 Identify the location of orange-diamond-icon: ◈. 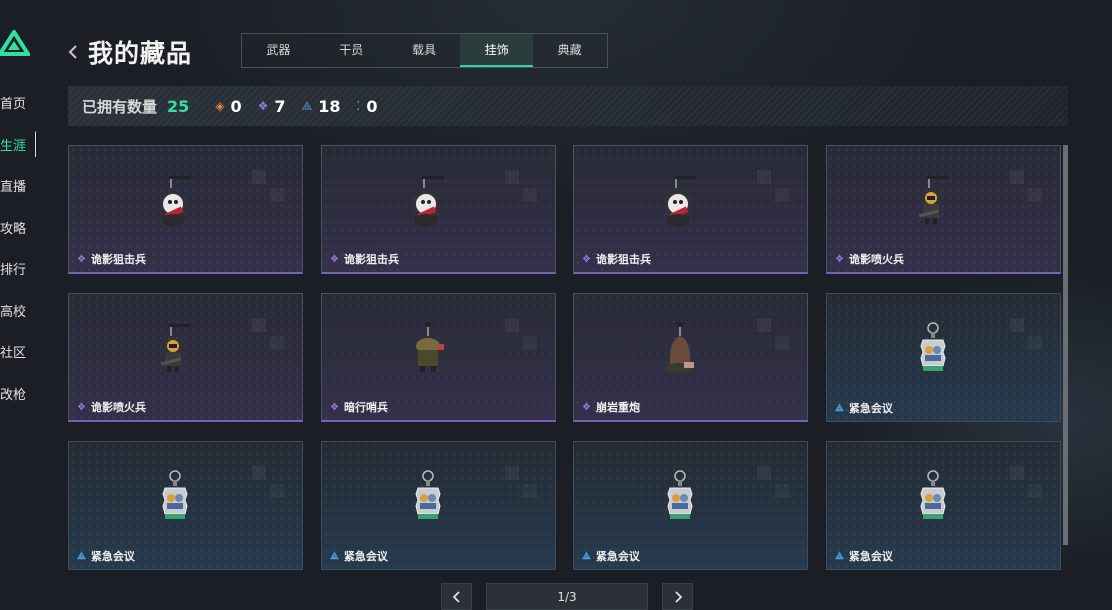
(220, 106).